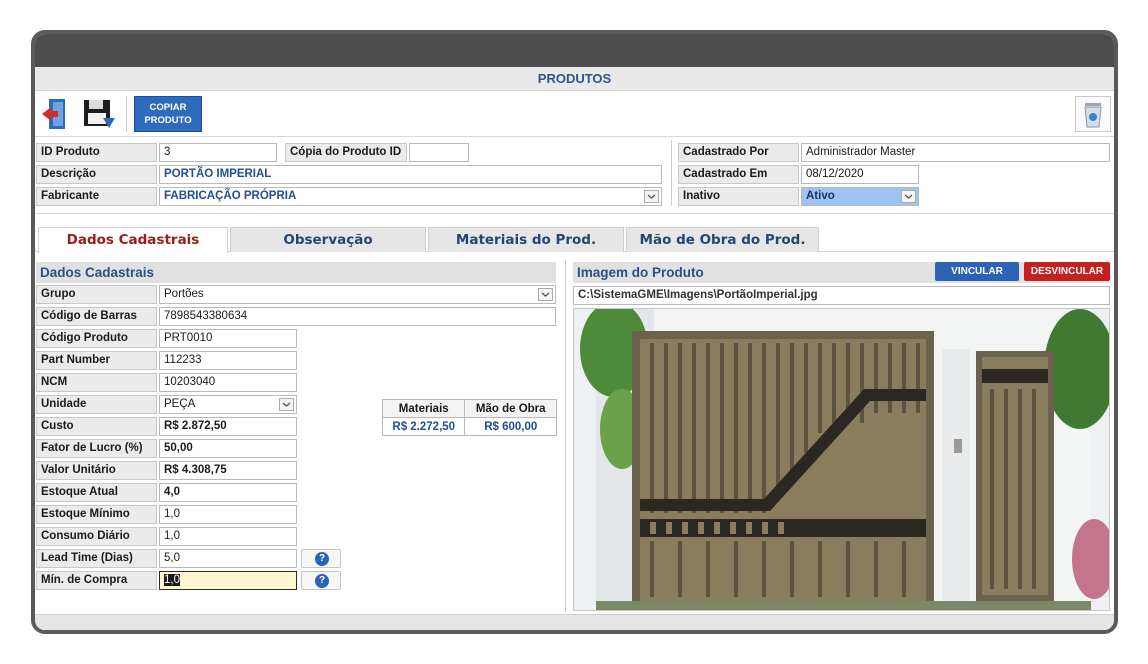  What do you see at coordinates (228, 558) in the screenshot?
I see `lead-time-field: 5,0` at bounding box center [228, 558].